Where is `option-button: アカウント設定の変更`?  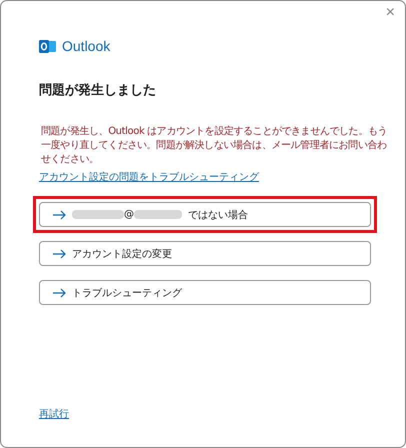
option-button: アカウント設定の変更 is located at coordinates (205, 253).